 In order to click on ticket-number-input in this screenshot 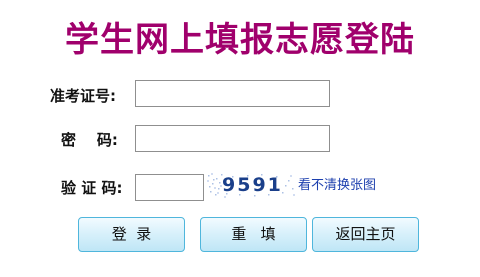, I will do `click(232, 93)`.